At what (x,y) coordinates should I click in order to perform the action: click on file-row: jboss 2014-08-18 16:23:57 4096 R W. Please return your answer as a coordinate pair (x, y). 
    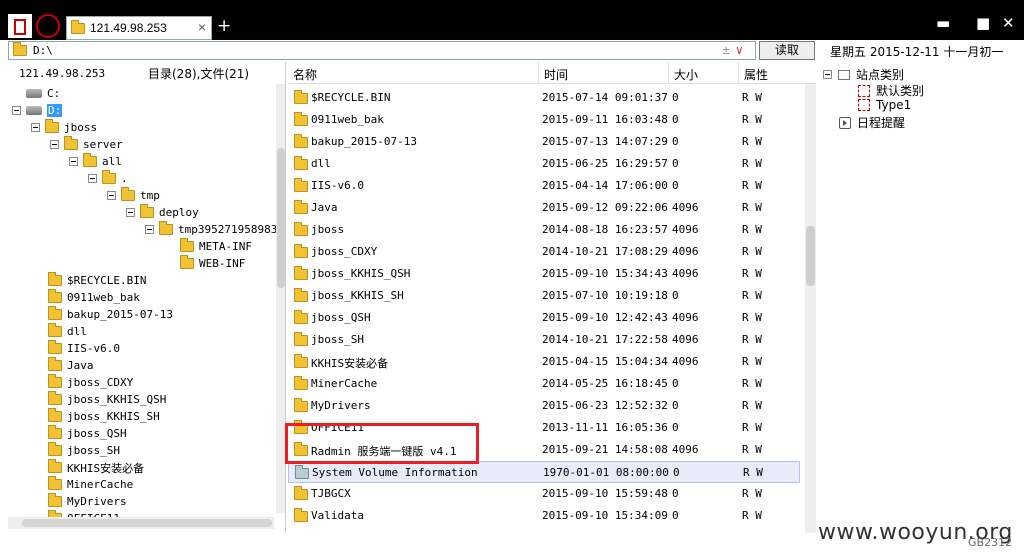
    Looking at the image, I should click on (544, 230).